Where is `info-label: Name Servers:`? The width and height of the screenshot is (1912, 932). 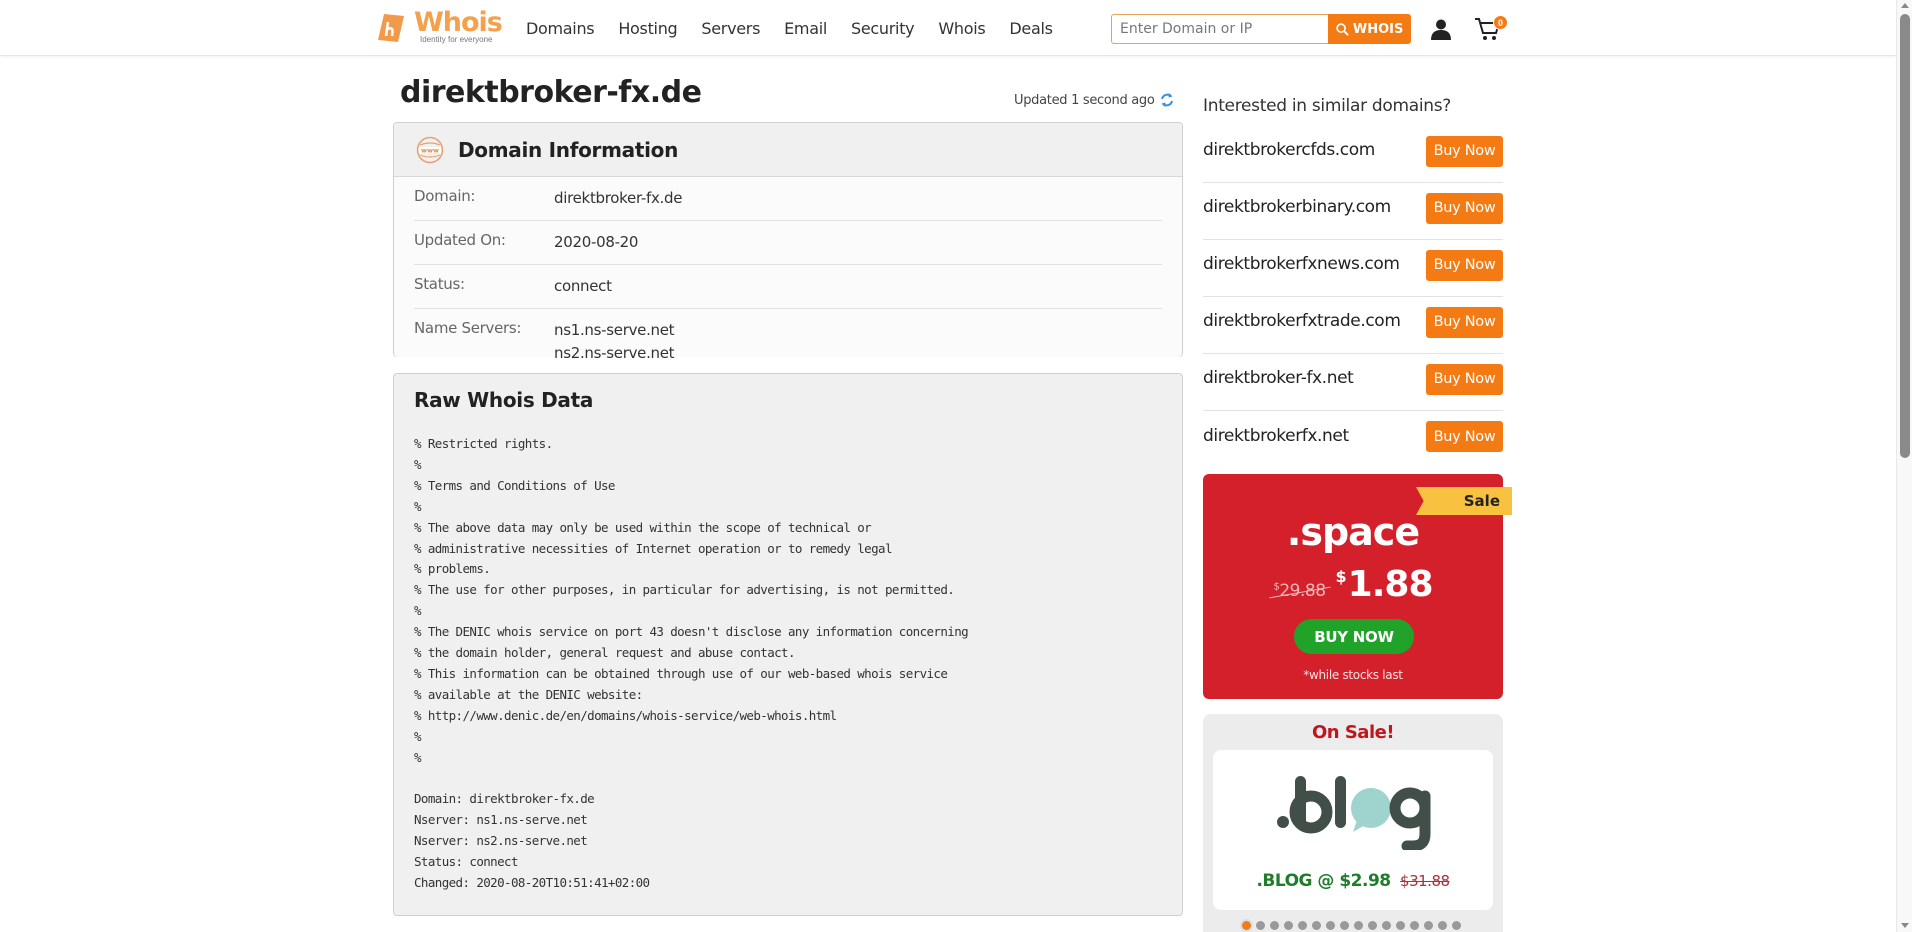
info-label: Name Servers: is located at coordinates (468, 328).